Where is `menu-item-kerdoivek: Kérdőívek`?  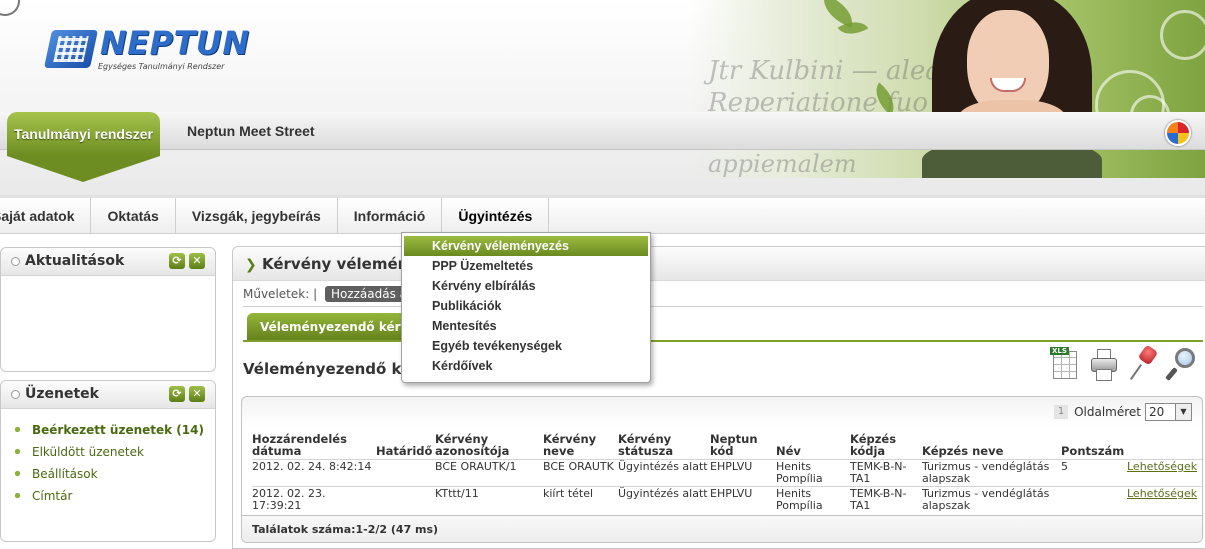
menu-item-kerdoivek: Kérdőívek is located at coordinates (526, 366).